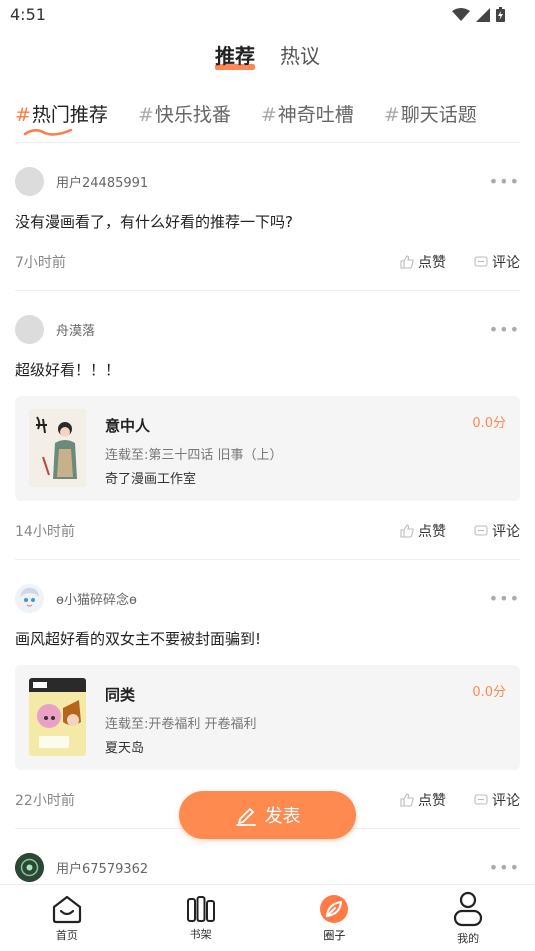 The width and height of the screenshot is (535, 951). What do you see at coordinates (102, 181) in the screenshot?
I see `username: 用户24485991` at bounding box center [102, 181].